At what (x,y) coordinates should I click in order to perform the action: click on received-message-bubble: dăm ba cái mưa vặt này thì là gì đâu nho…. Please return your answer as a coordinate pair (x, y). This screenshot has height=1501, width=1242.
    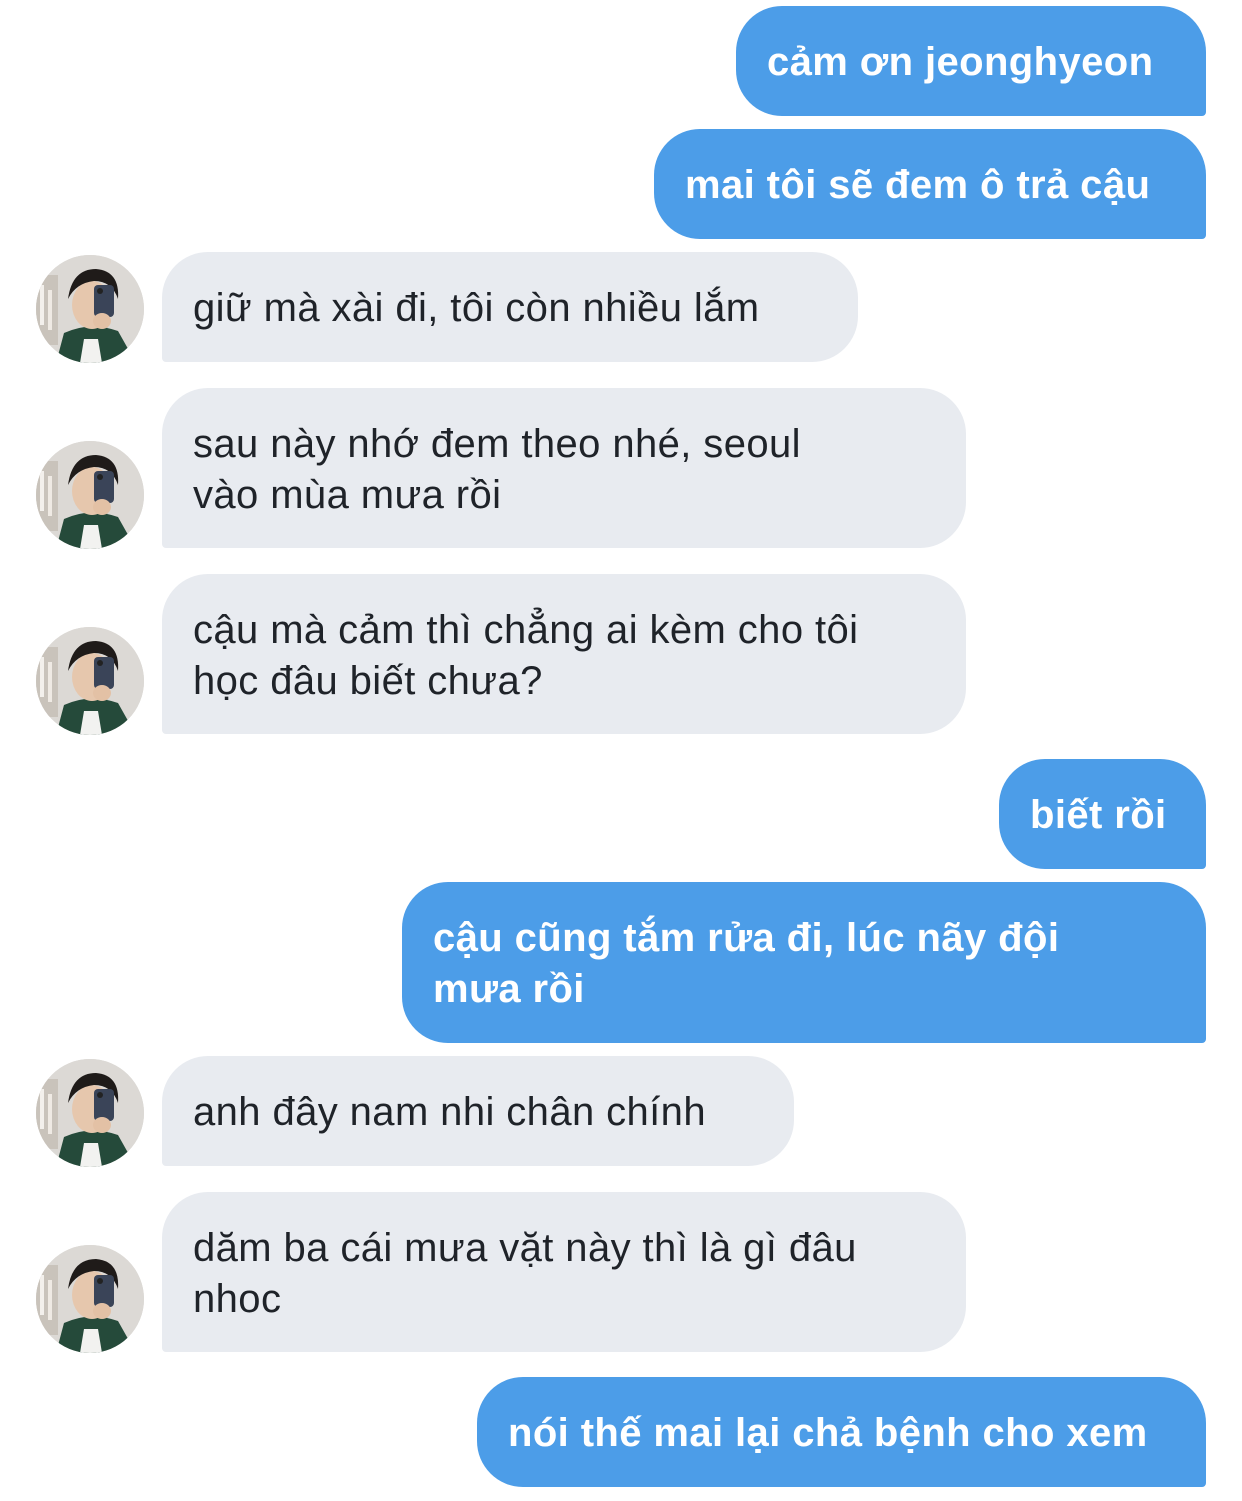
    Looking at the image, I should click on (564, 1272).